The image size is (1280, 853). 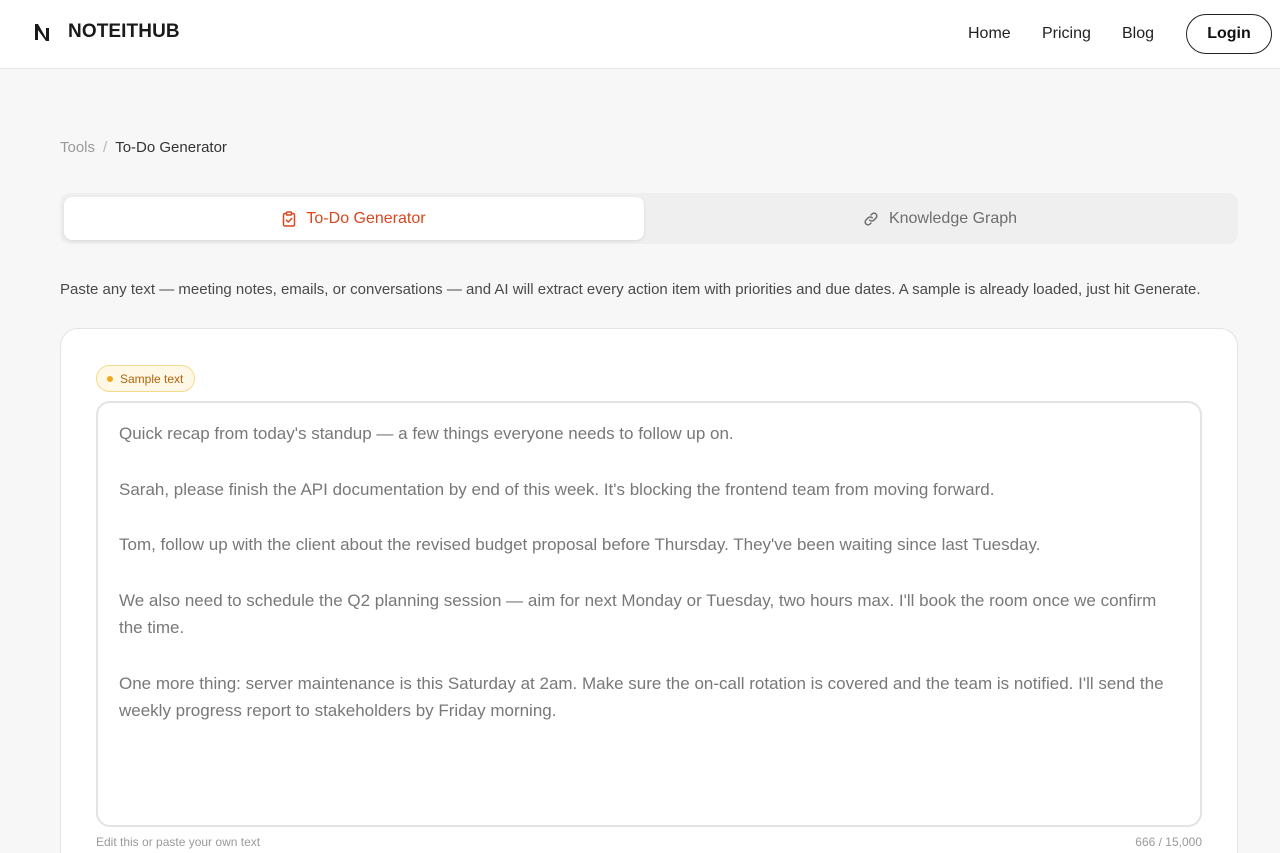 What do you see at coordinates (124, 31) in the screenshot?
I see `brand-name: NOTEITHUB` at bounding box center [124, 31].